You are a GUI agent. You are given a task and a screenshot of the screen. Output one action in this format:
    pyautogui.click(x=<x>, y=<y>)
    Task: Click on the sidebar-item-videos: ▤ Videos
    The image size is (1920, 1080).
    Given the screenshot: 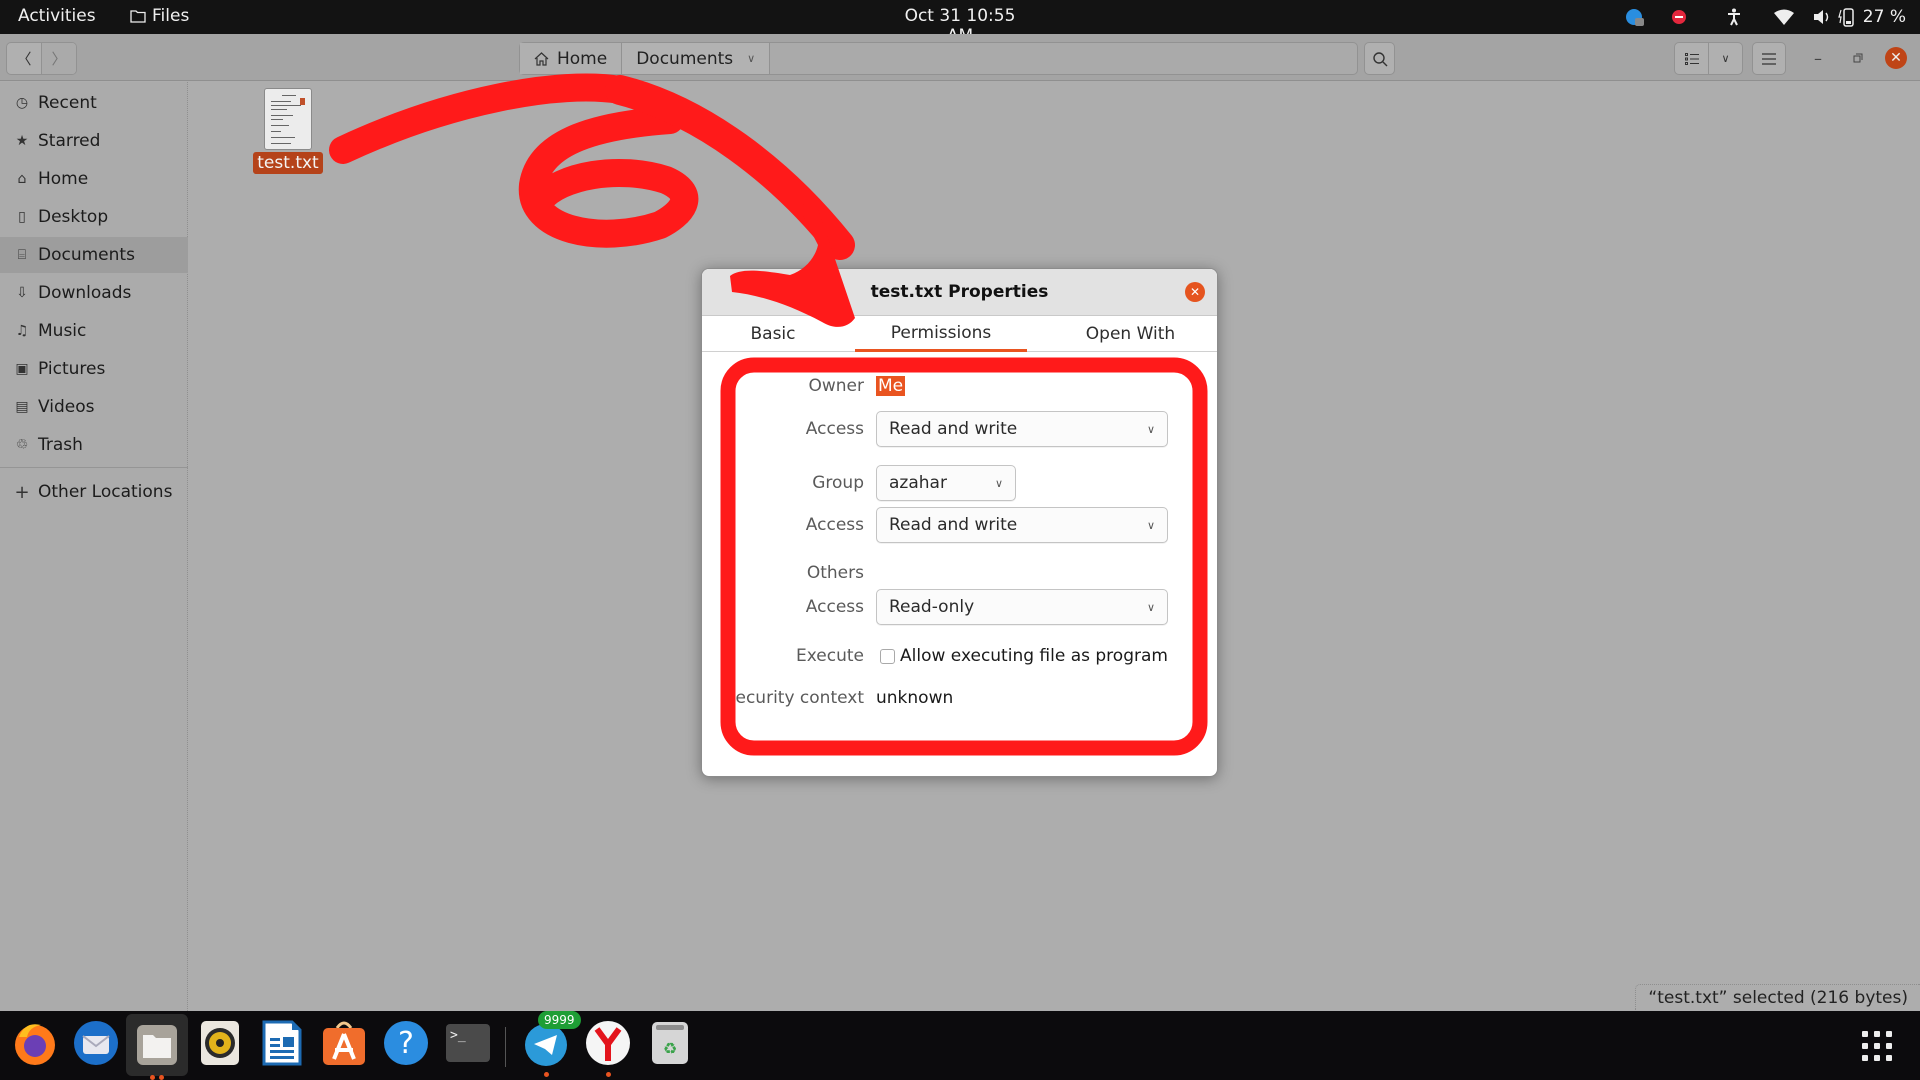 What is the action you would take?
    pyautogui.click(x=94, y=407)
    